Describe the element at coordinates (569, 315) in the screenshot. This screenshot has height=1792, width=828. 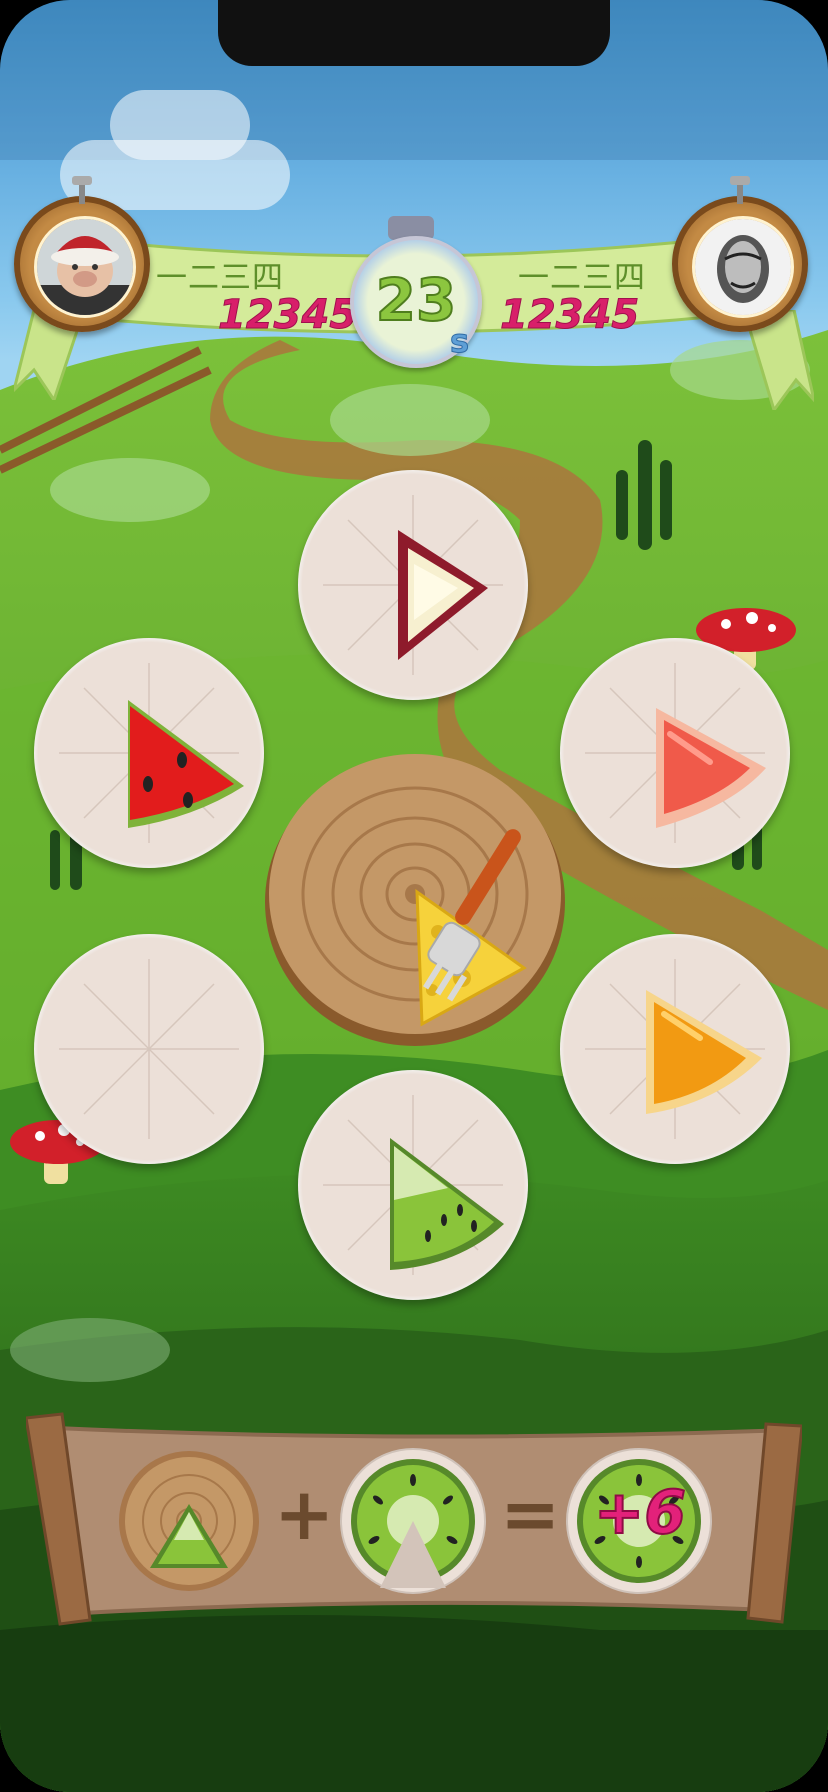
I see `player-right-score: 12345` at that location.